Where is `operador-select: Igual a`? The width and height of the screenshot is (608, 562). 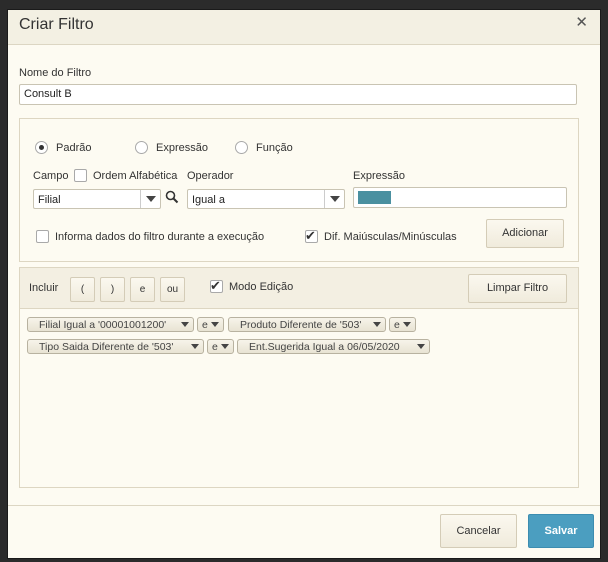 operador-select: Igual a is located at coordinates (266, 199).